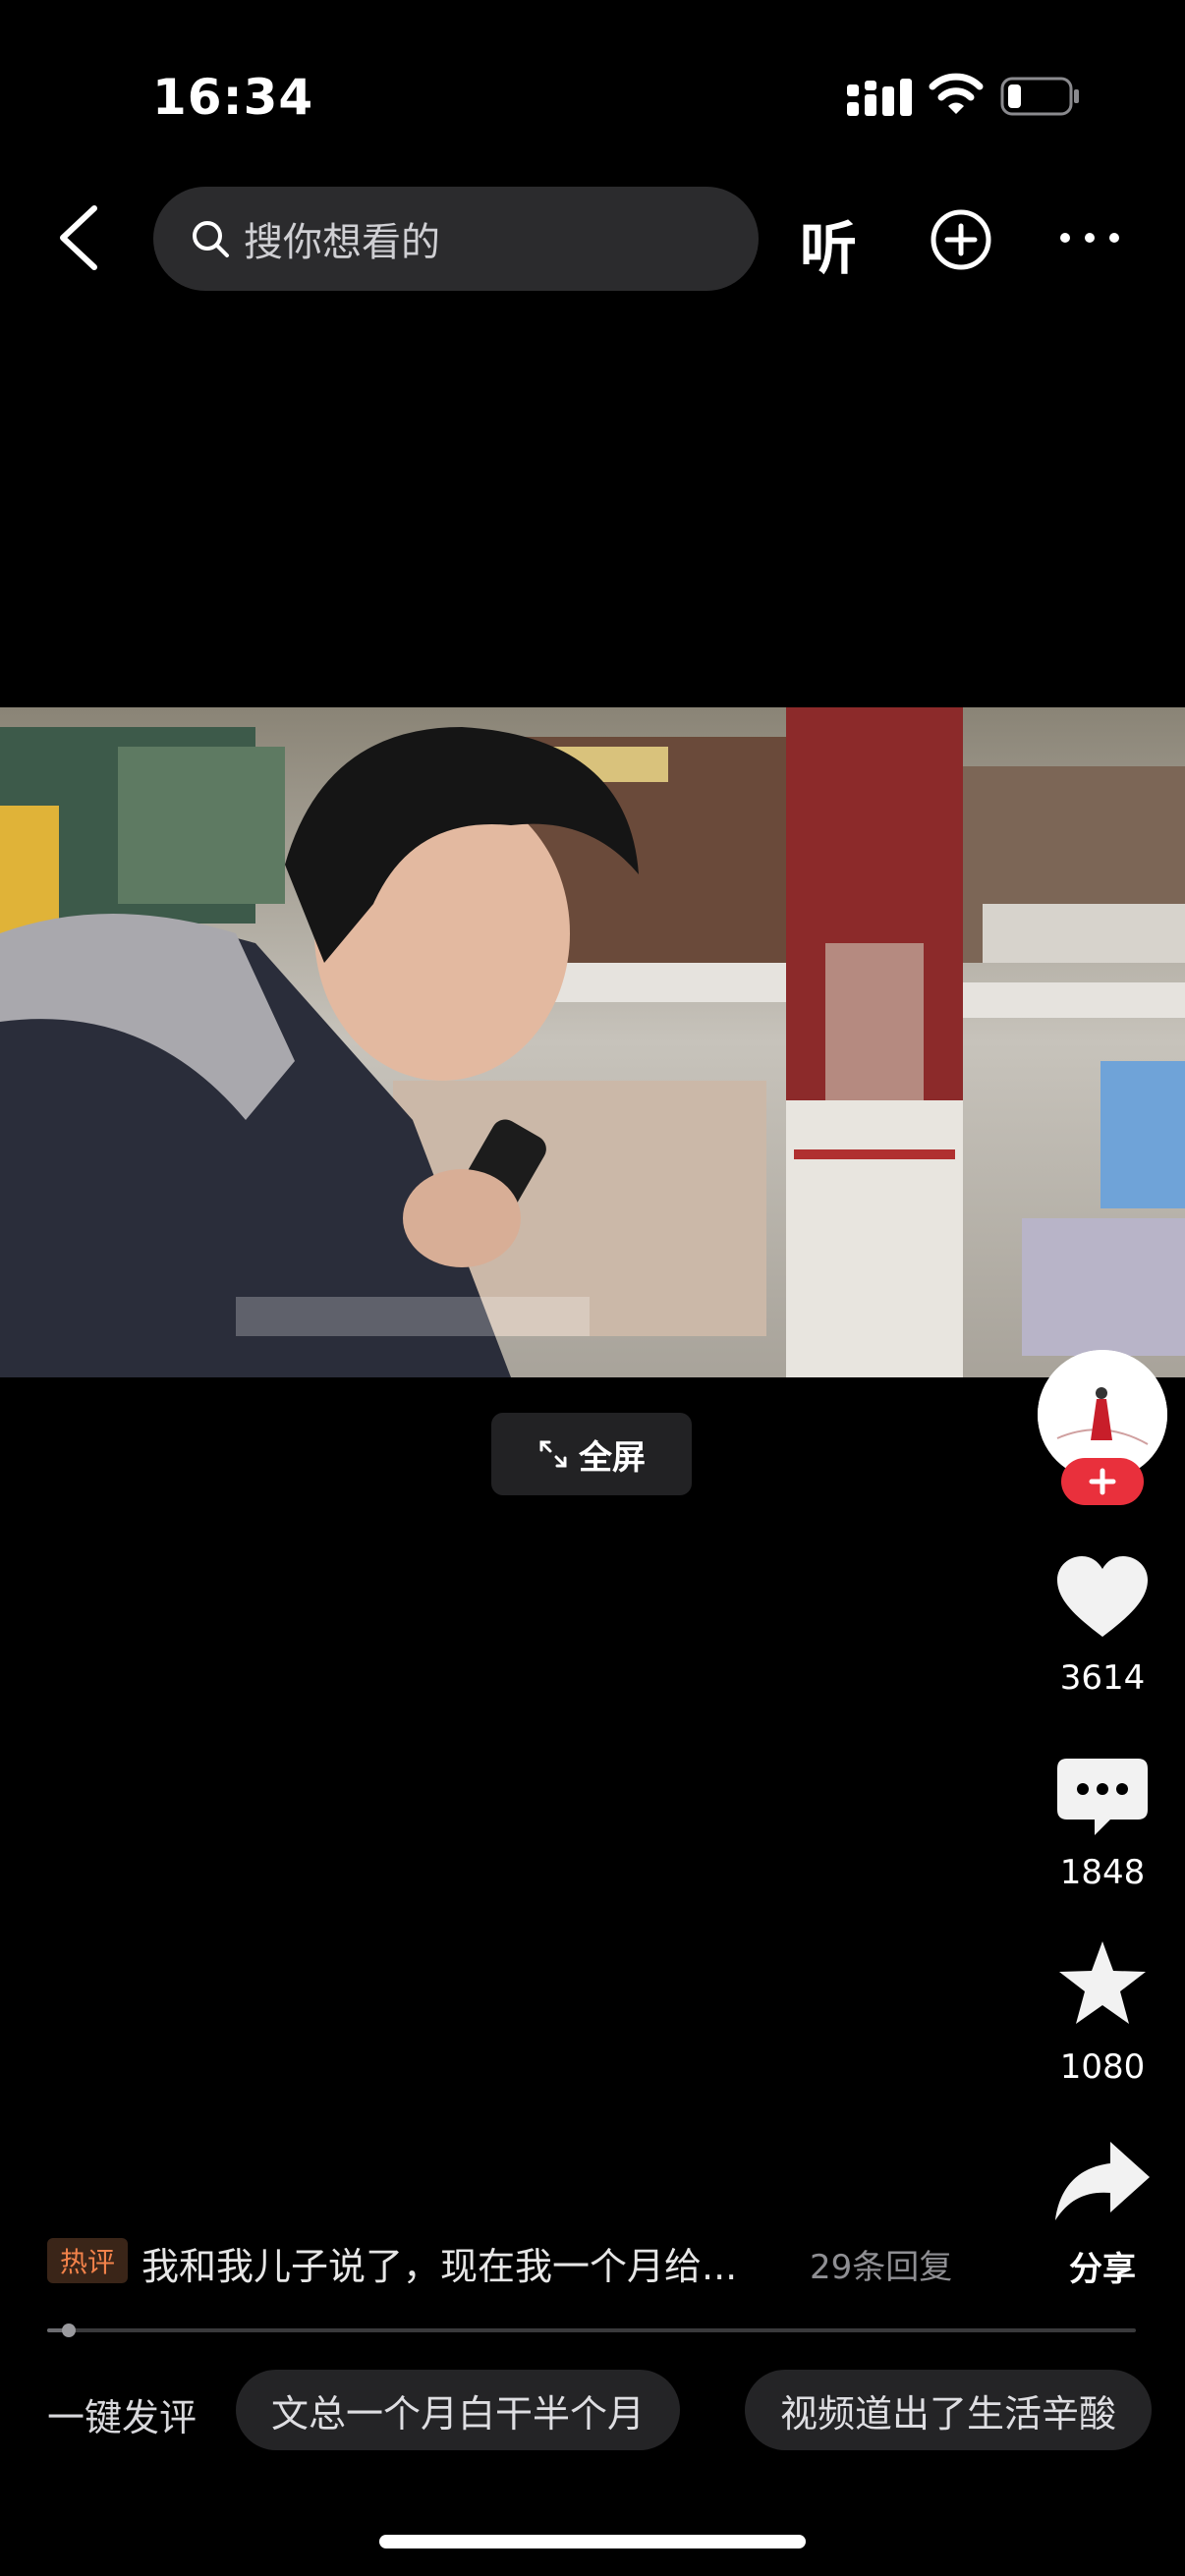  Describe the element at coordinates (342, 242) in the screenshot. I see `search-placeholder: 搜你想看的` at that location.